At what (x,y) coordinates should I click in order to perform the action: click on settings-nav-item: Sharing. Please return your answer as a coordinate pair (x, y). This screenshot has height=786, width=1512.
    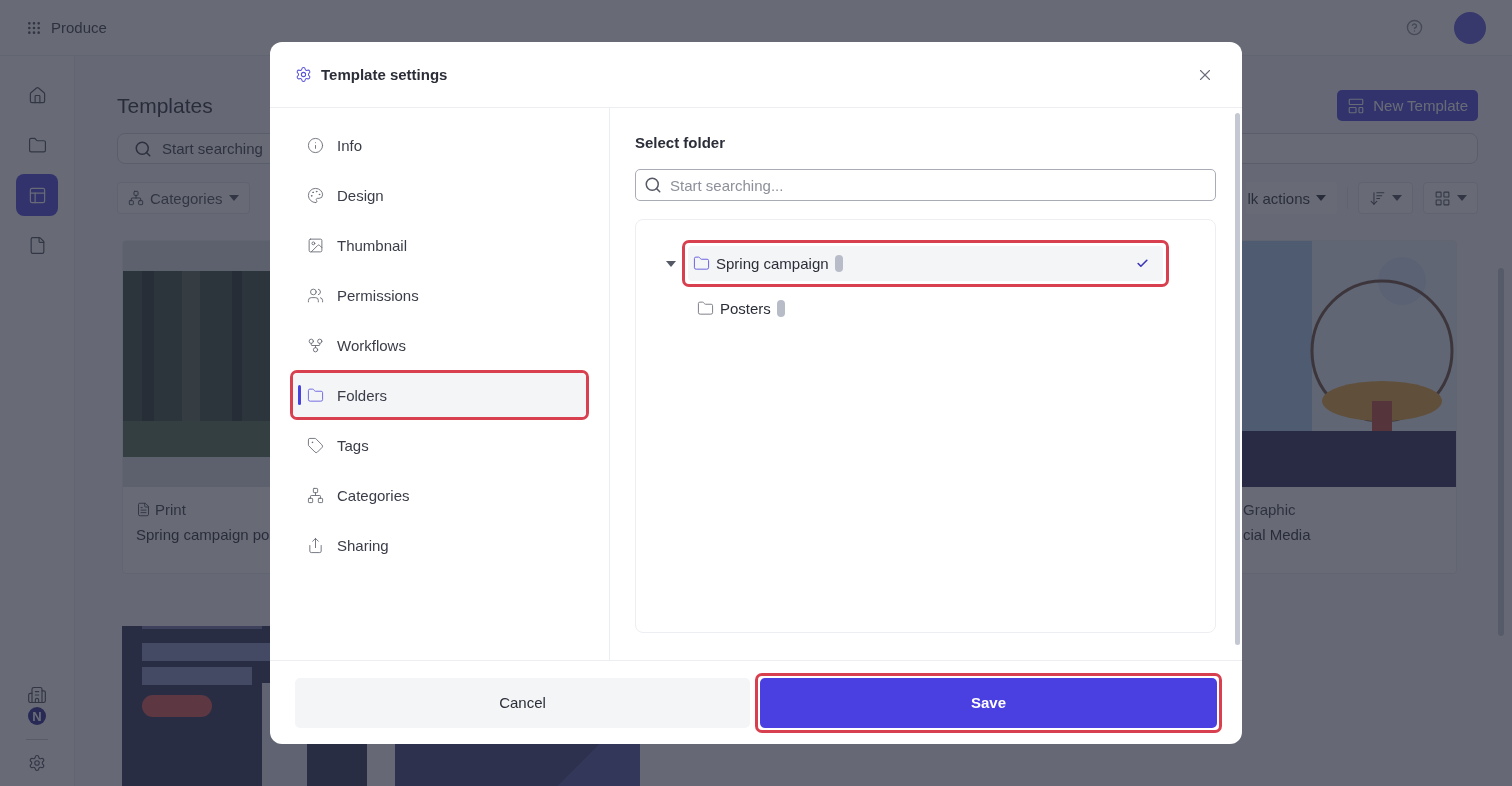
    Looking at the image, I should click on (439, 545).